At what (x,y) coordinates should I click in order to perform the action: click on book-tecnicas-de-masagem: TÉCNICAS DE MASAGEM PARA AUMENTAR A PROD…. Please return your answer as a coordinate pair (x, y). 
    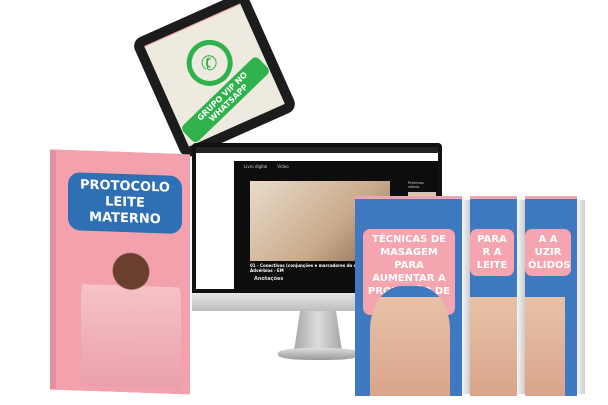
    Looking at the image, I should click on (408, 296).